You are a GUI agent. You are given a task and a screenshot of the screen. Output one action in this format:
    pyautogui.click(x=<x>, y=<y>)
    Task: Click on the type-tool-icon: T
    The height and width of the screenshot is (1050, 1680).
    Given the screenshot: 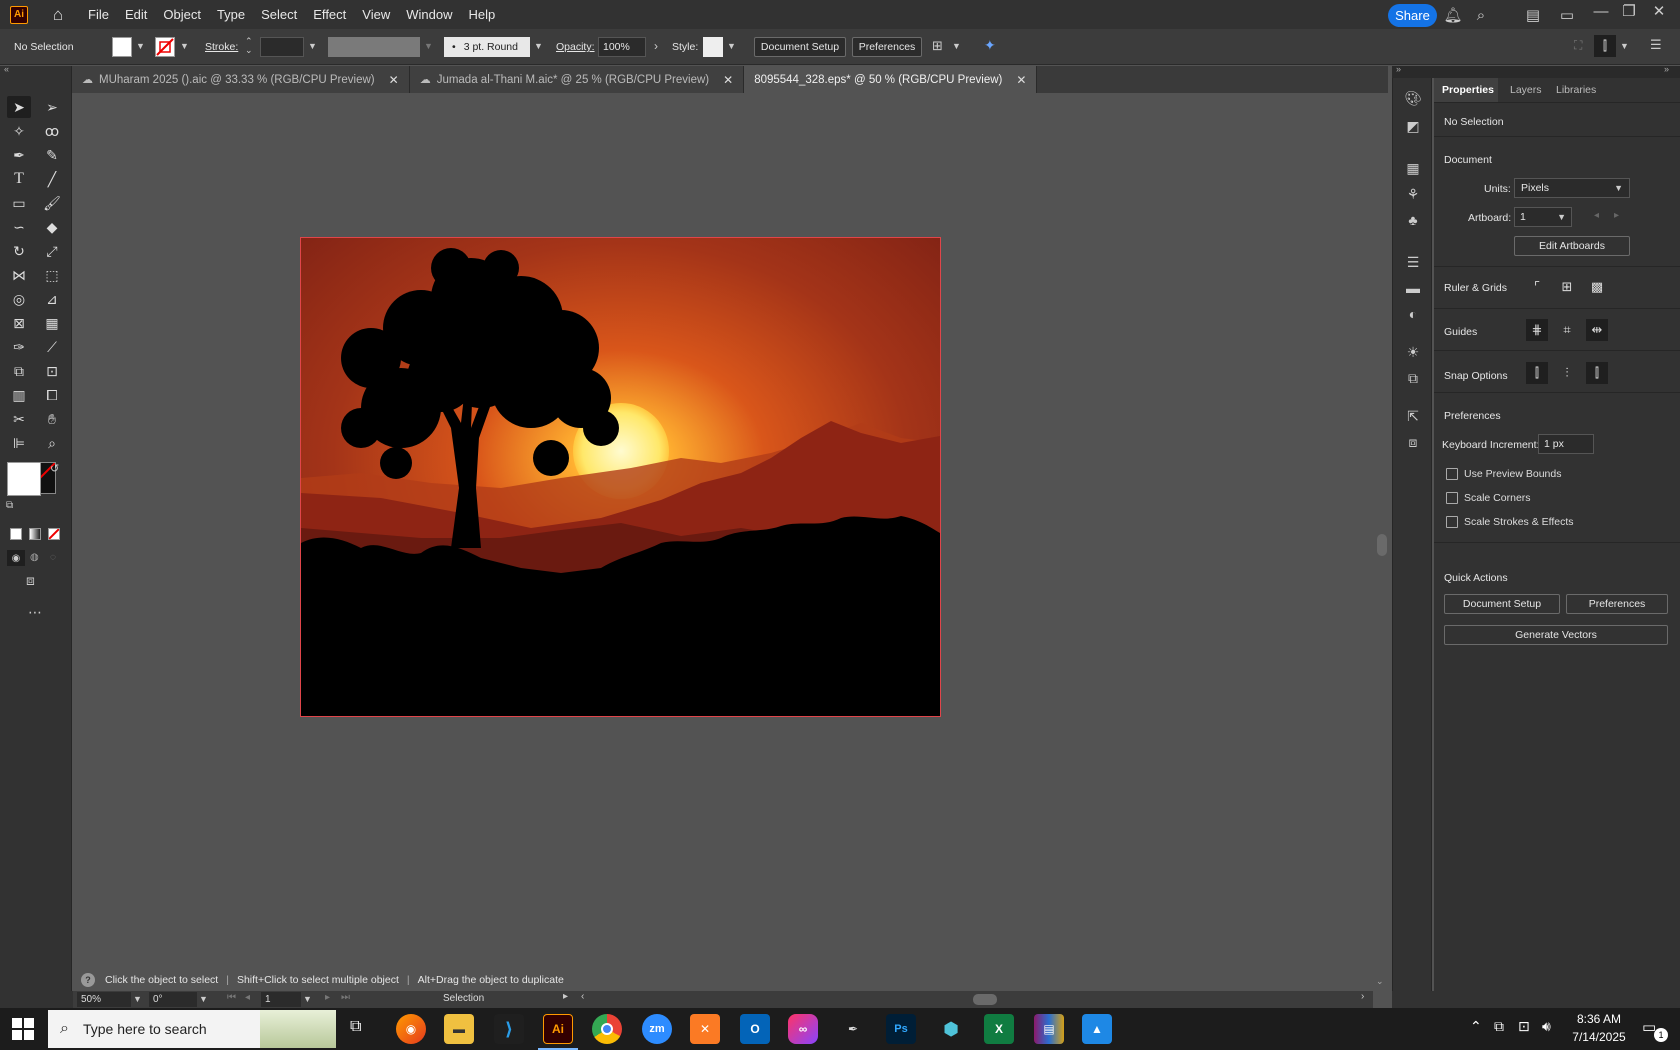 What is the action you would take?
    pyautogui.click(x=19, y=179)
    